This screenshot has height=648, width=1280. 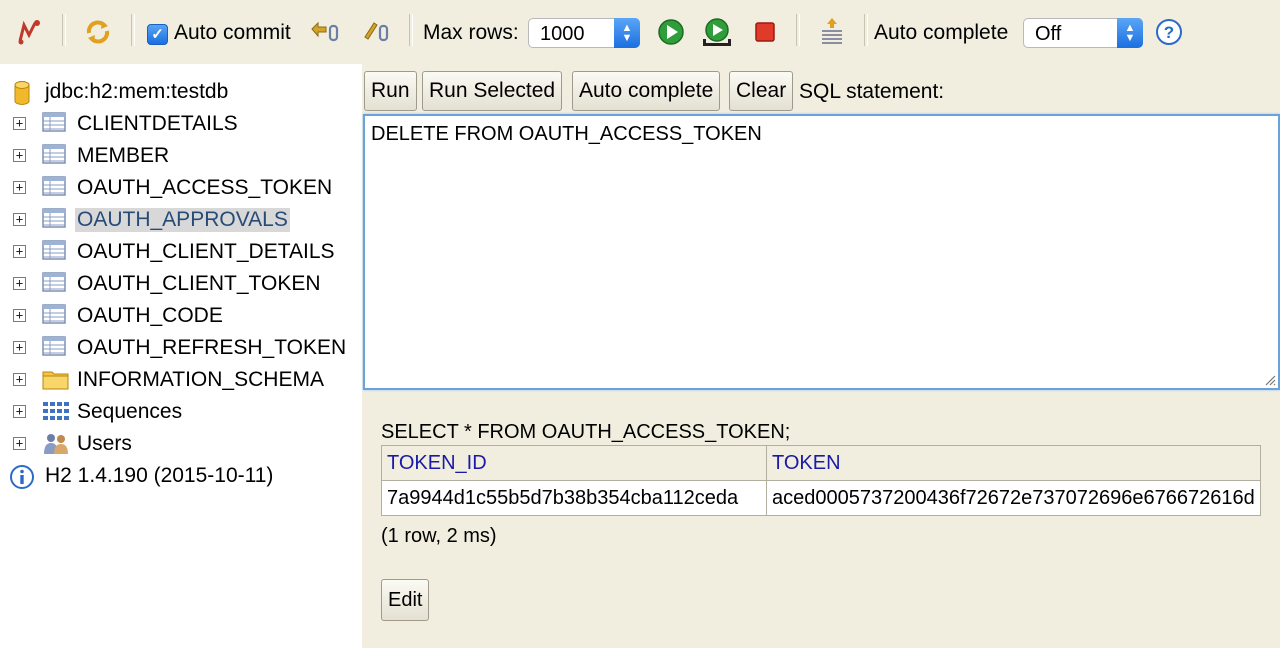 I want to click on column-header: TOKEN, so click(x=1013, y=463).